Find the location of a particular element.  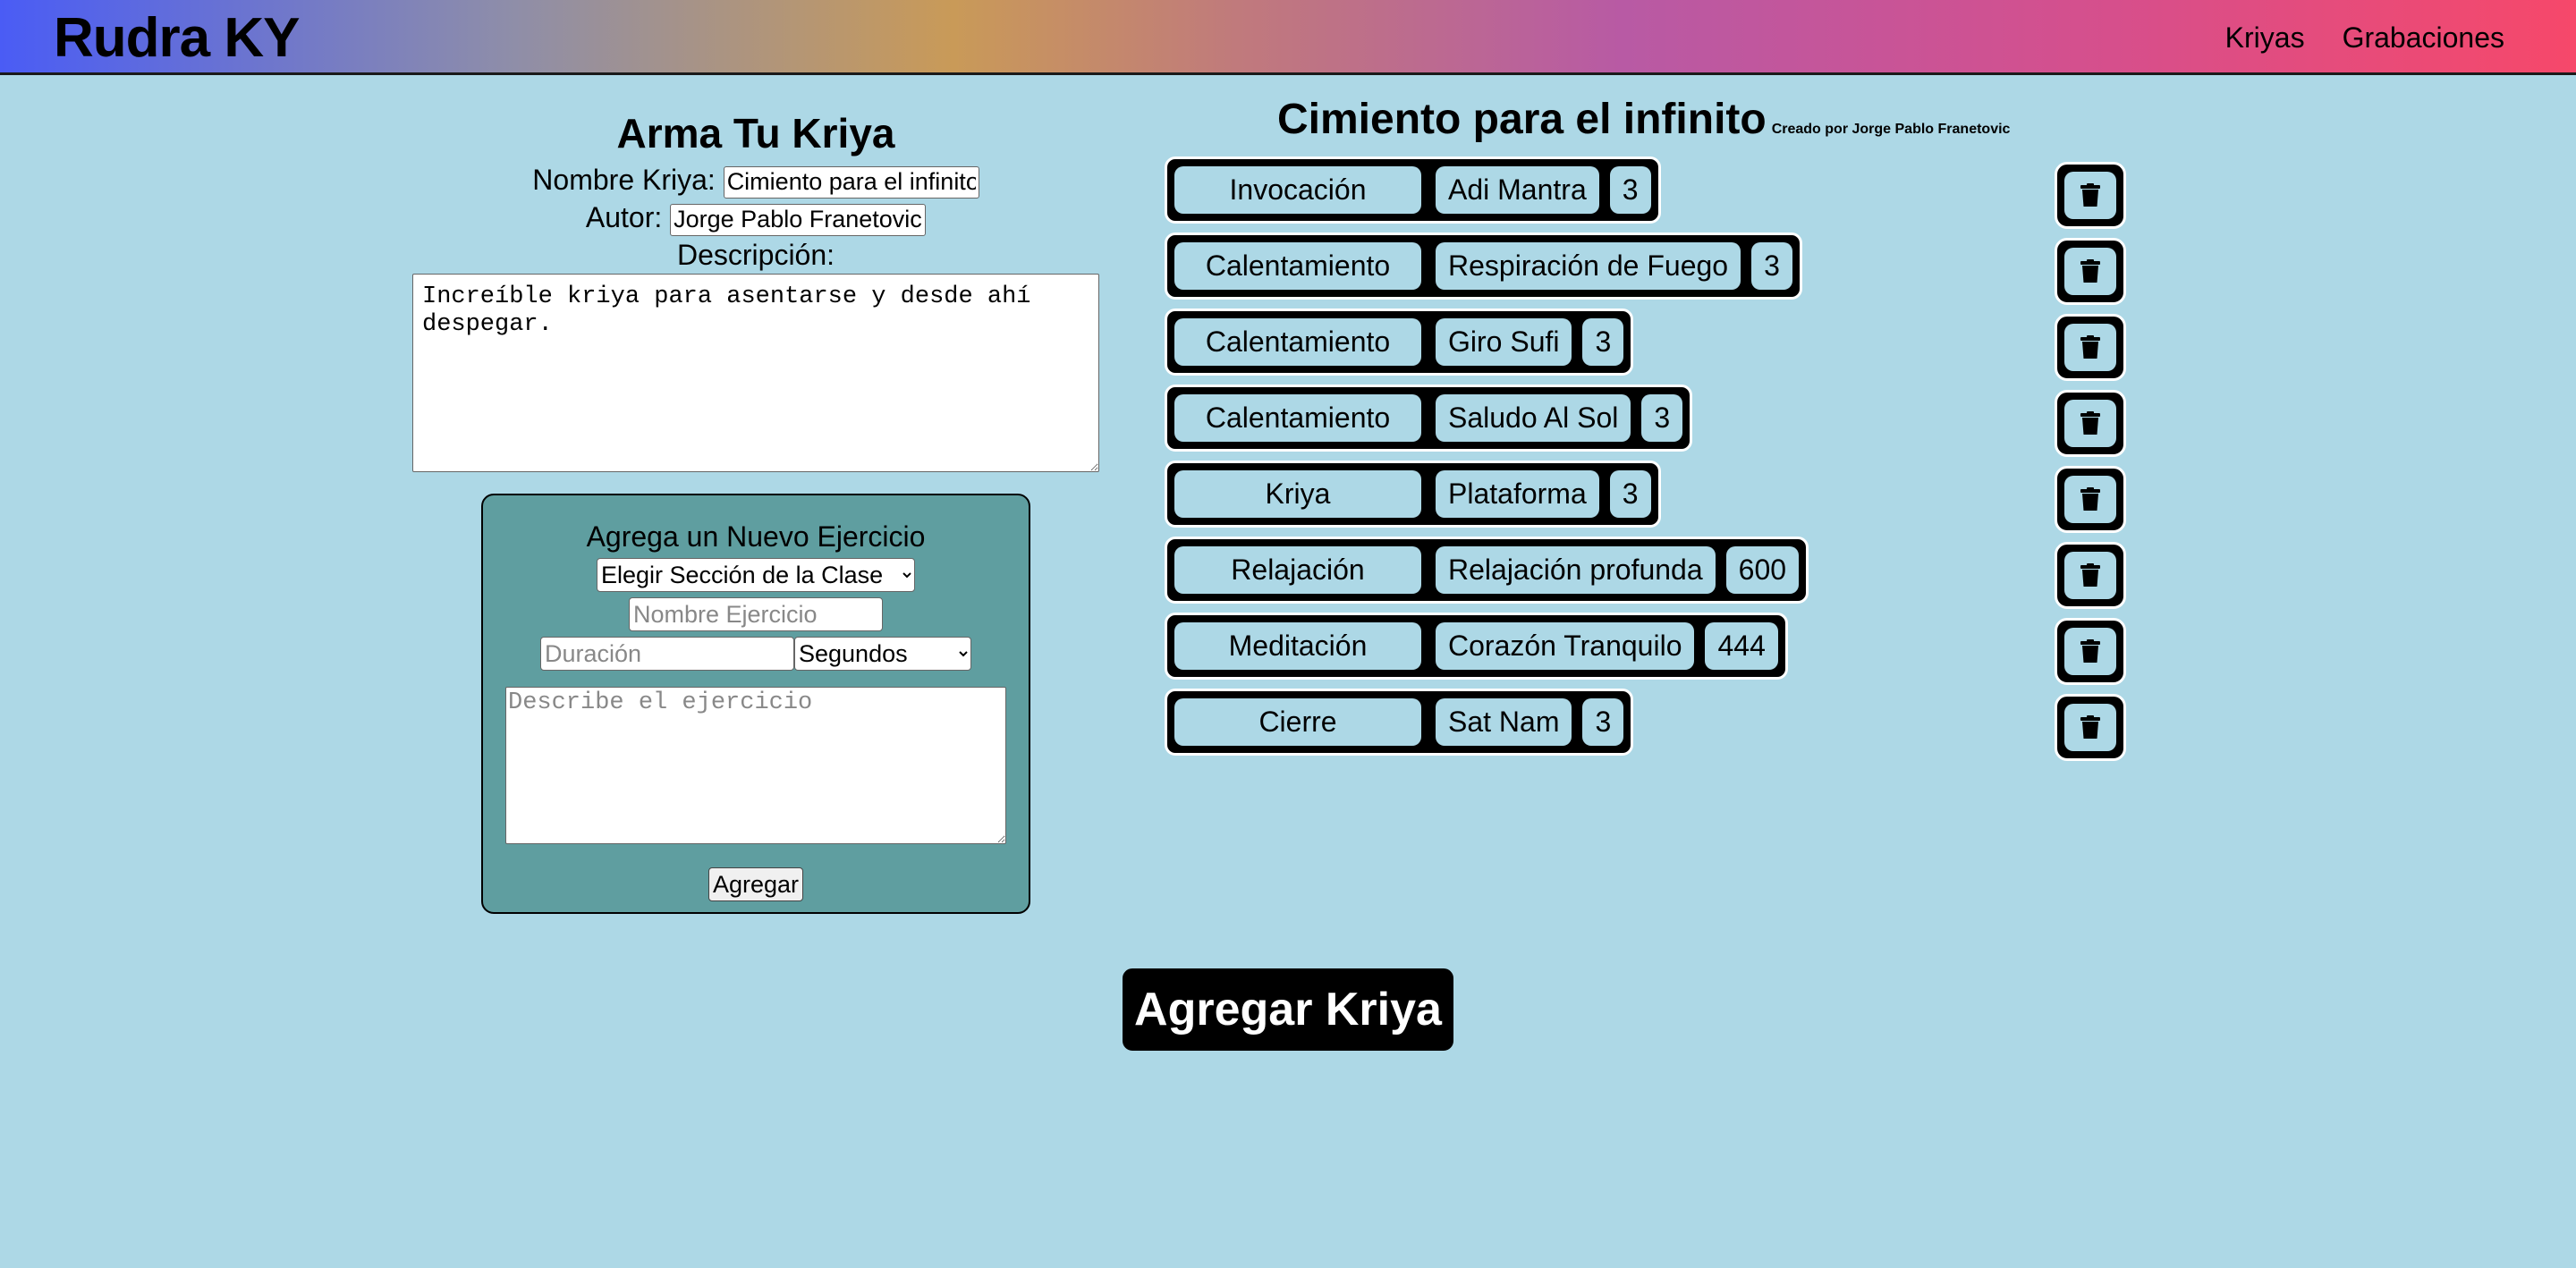

exercise-name-row is located at coordinates (756, 615).